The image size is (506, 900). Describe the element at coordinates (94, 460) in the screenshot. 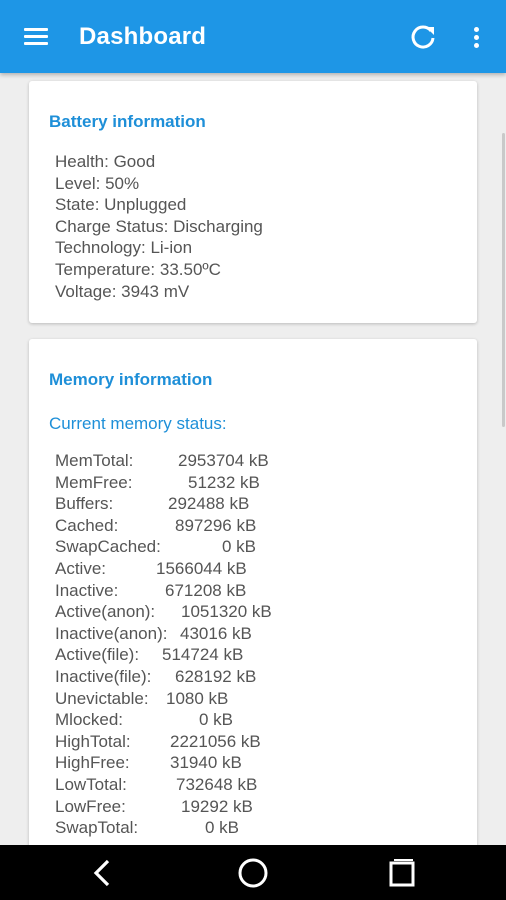

I see `memory-key: MemTotal:` at that location.